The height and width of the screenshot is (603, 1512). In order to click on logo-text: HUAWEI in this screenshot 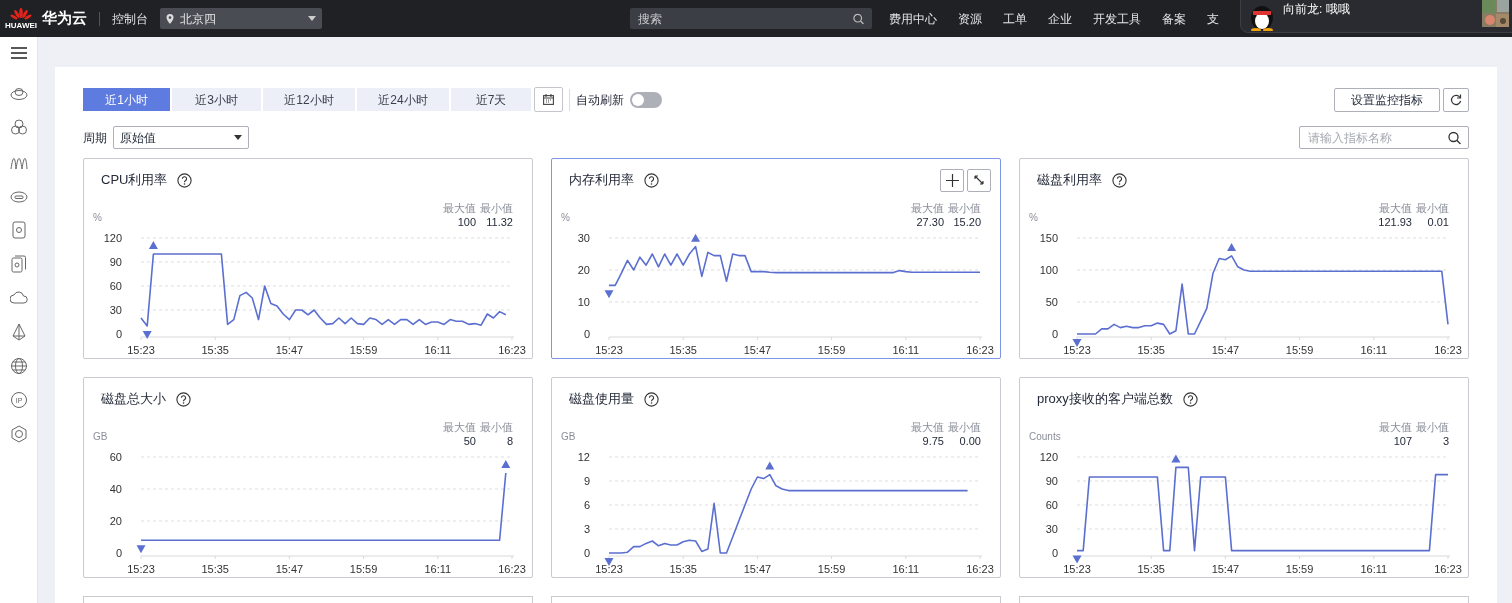, I will do `click(21, 25)`.